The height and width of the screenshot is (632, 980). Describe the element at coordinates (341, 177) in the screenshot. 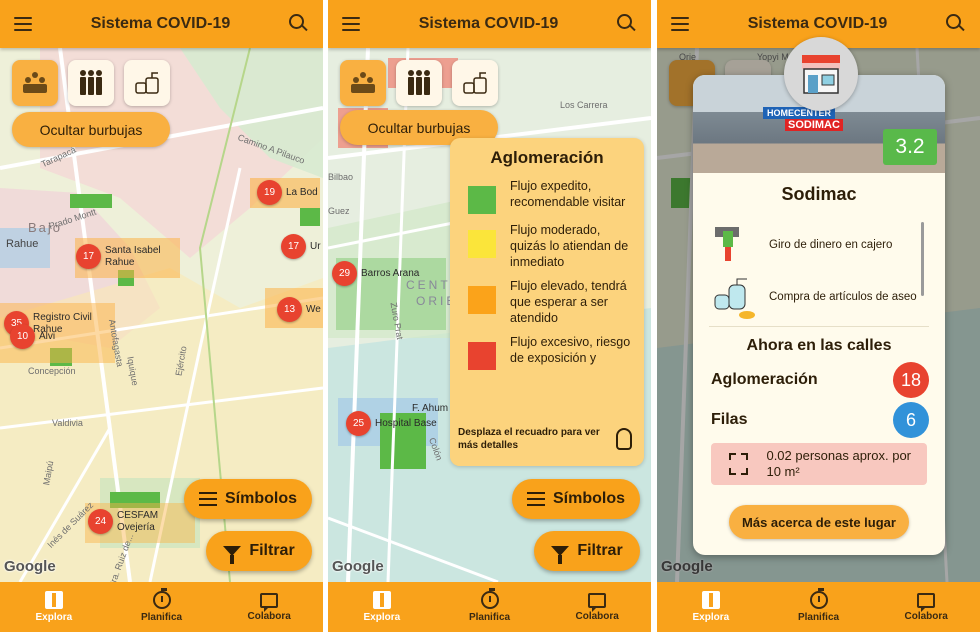

I see `street-label: Bilbao` at that location.